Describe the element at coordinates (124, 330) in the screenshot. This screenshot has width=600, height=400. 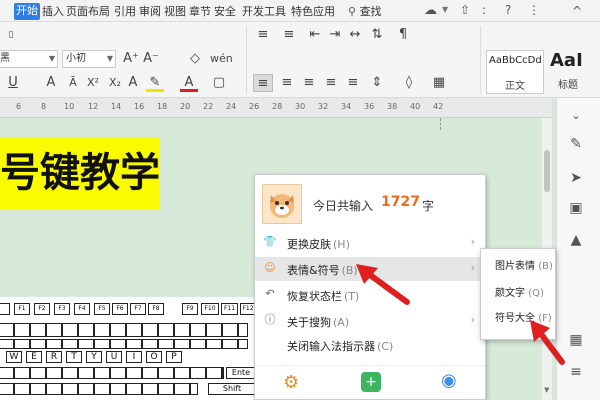
I see `number-key-row` at that location.